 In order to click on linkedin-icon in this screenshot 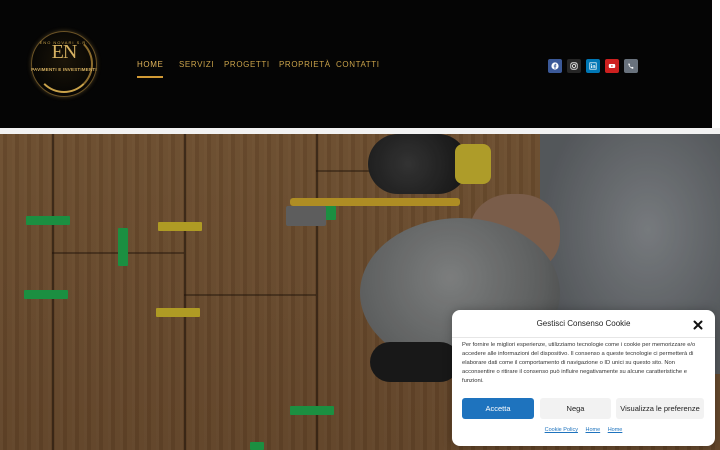, I will do `click(593, 66)`.